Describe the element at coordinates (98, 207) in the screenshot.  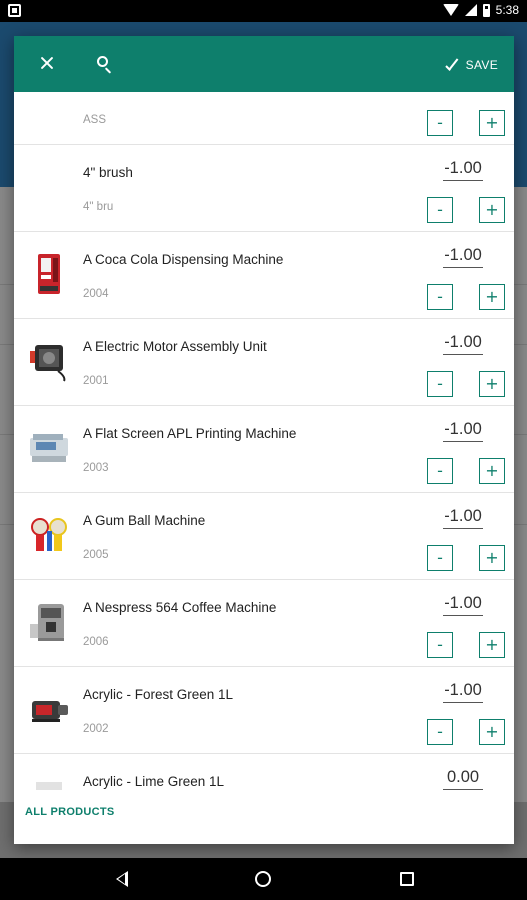
I see `product-code: 4" bru` at that location.